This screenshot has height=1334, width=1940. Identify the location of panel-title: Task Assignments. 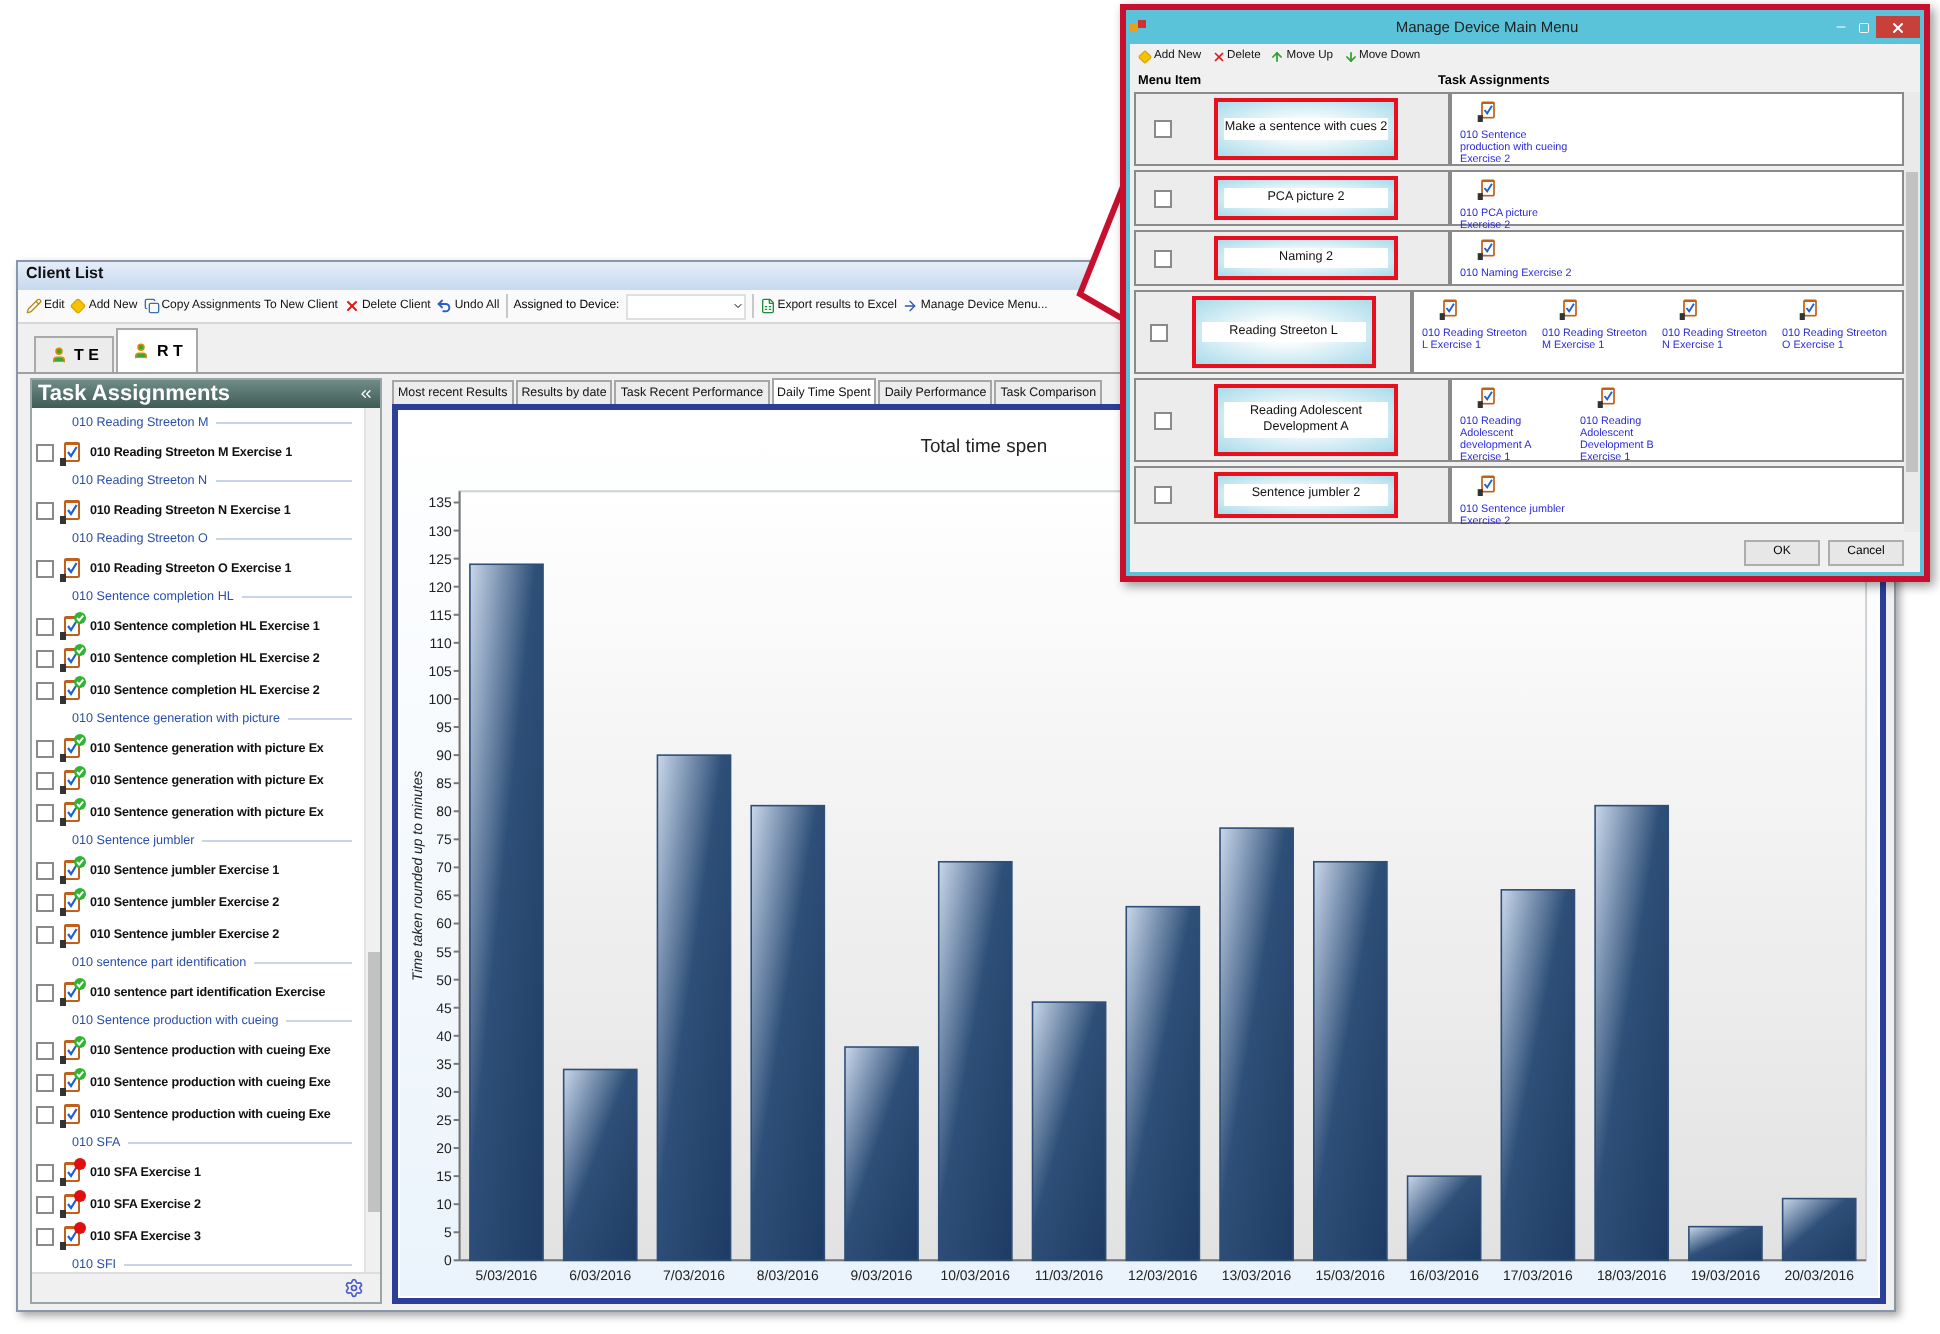
(134, 394).